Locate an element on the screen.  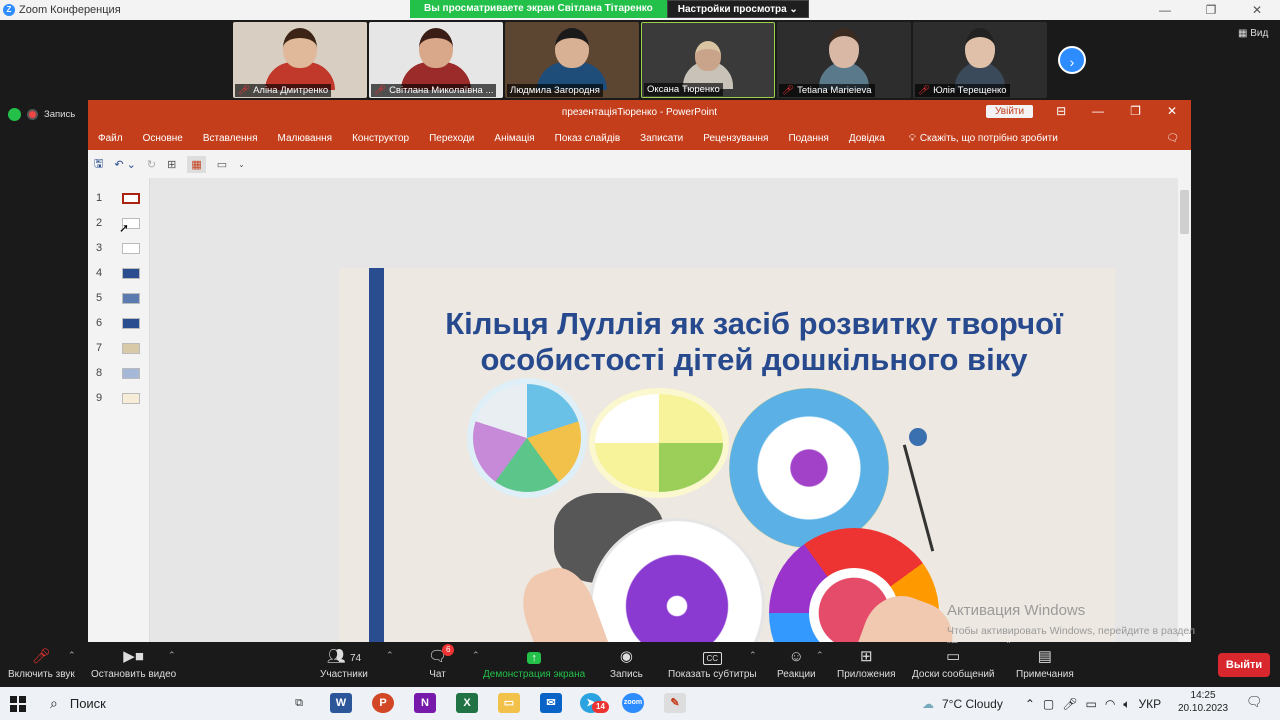
notes-button: ▤ Примечания is located at coordinates (1045, 664).